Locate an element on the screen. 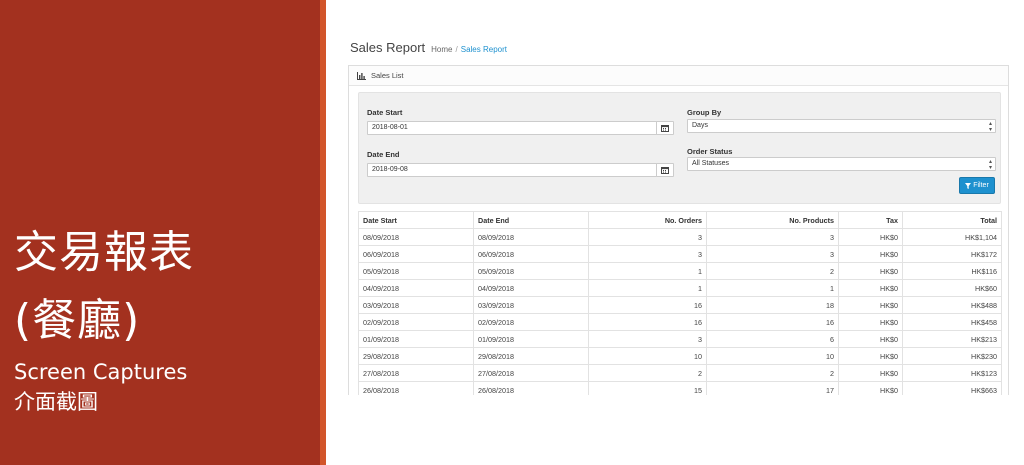  column-header: Date End is located at coordinates (531, 220).